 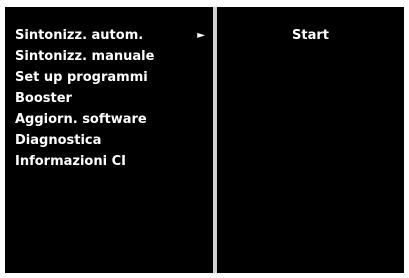 I want to click on start-label: Start, so click(x=310, y=35).